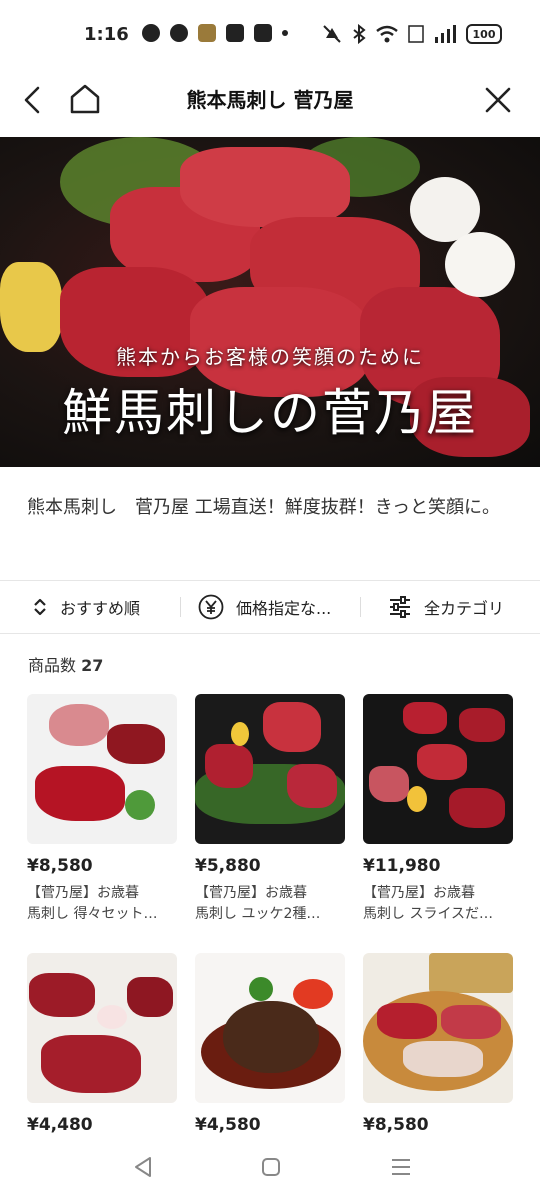 This screenshot has width=540, height=1200. I want to click on home-icon, so click(85, 99).